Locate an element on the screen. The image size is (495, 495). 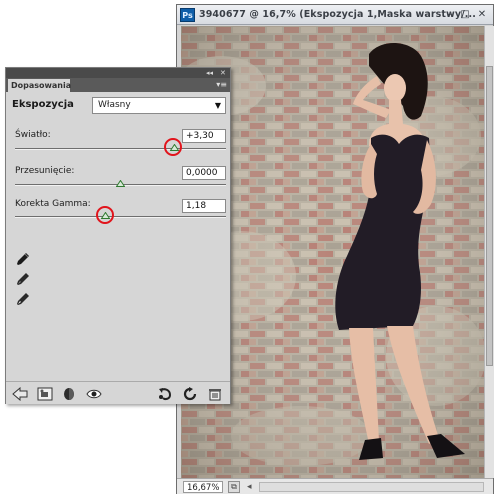
gamma-highlight-ring is located at coordinates (104, 215).